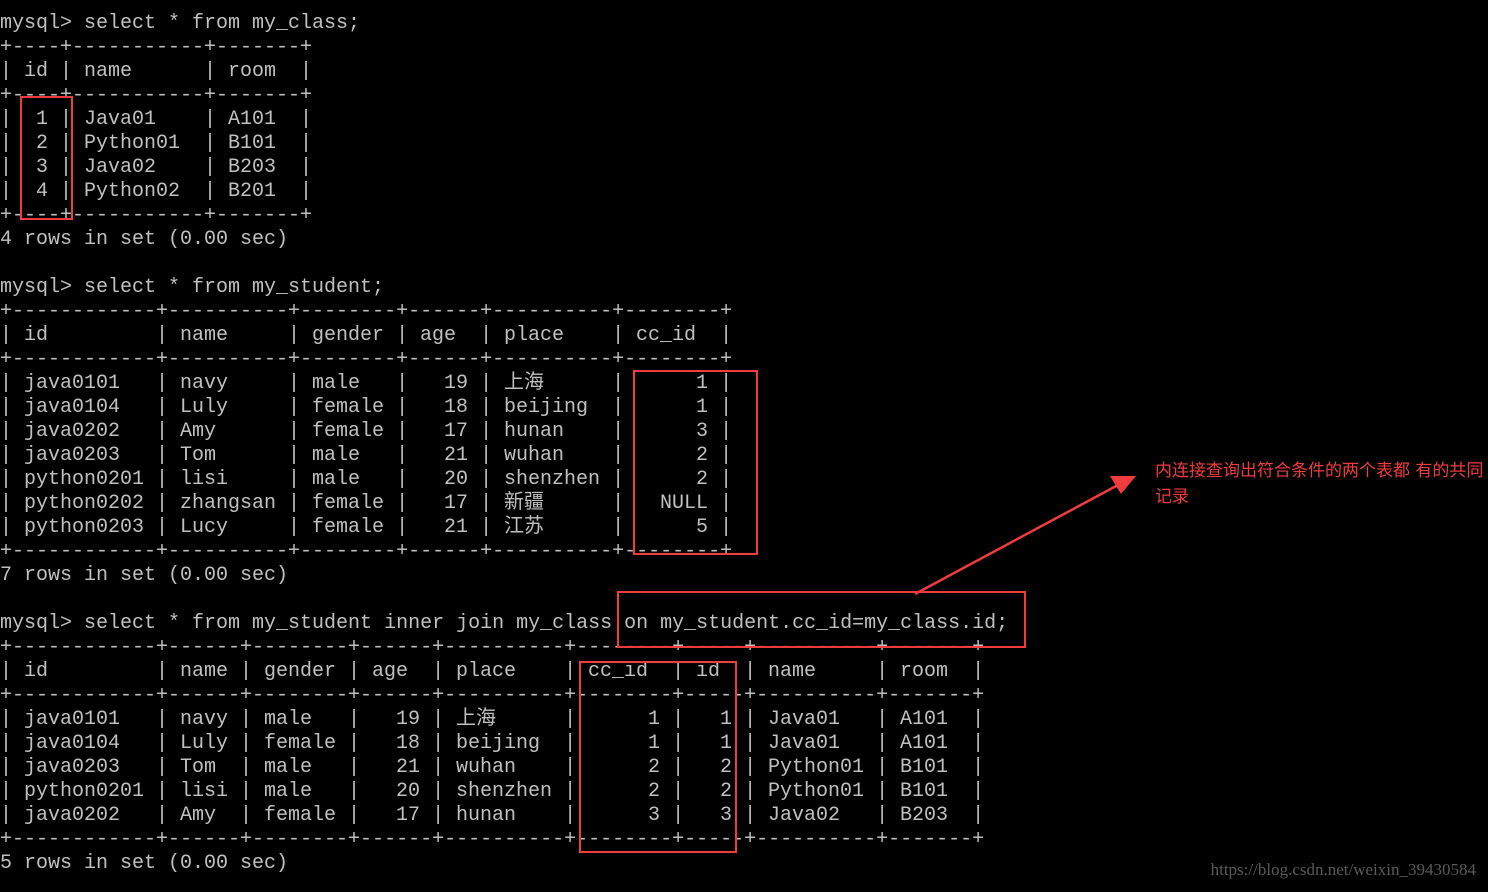  I want to click on arrow-icon, so click(1025, 536).